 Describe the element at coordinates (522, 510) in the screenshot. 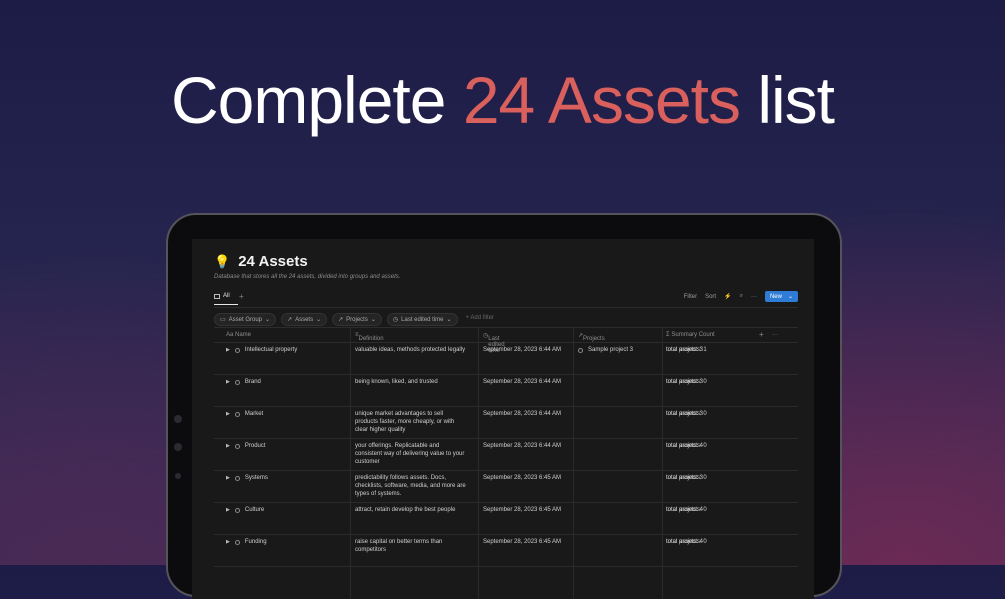

I see `row-last-edited: September 28, 2023 6:45 AM` at that location.